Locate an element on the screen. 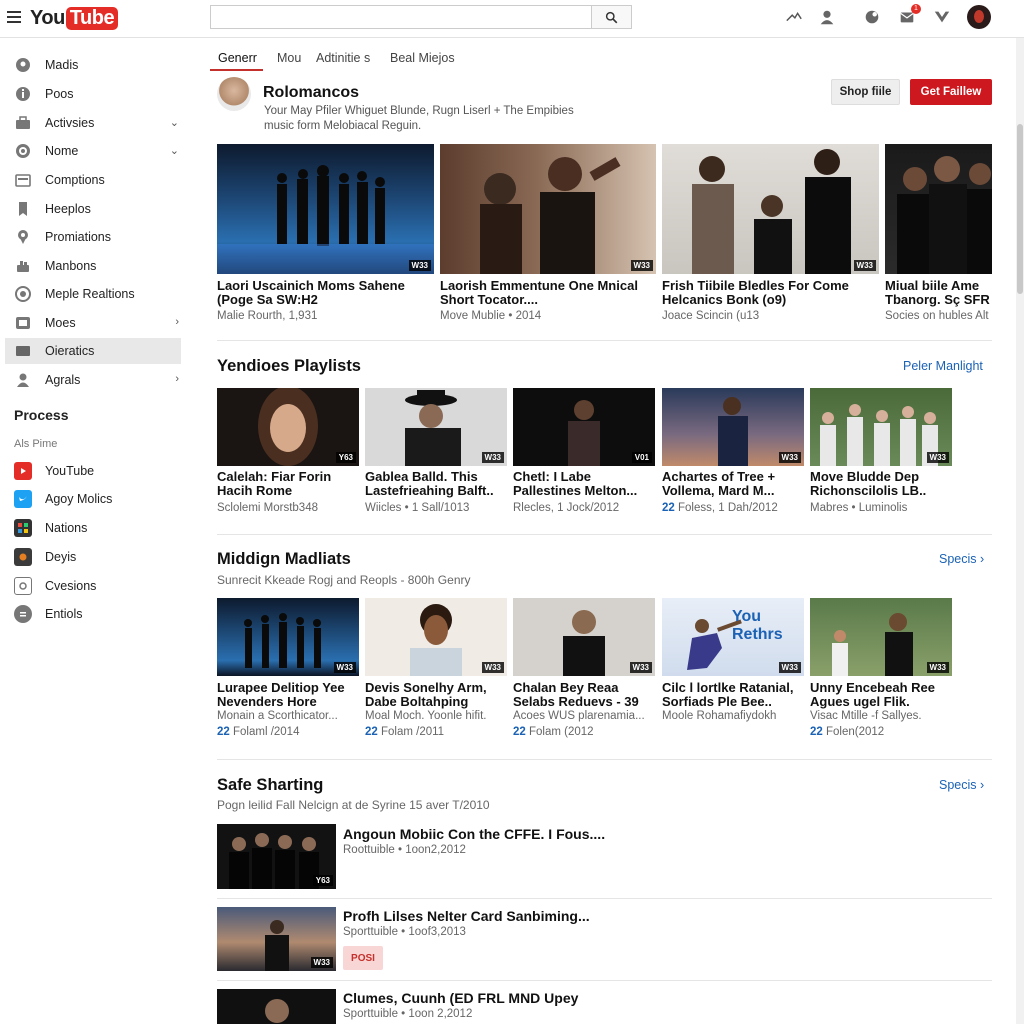  shop-button: Shop fiile is located at coordinates (865, 92).